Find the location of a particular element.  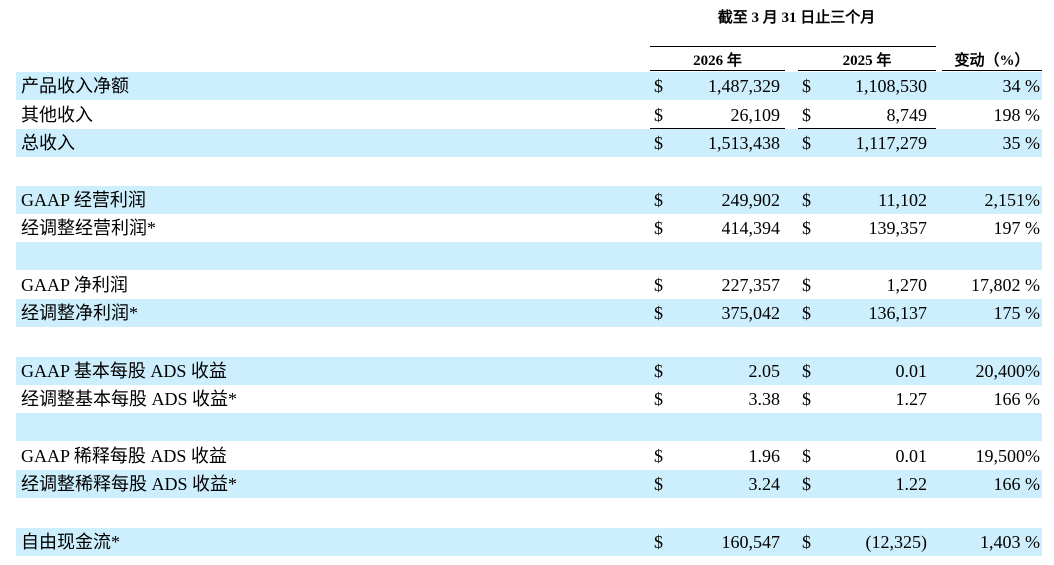

value-2025: 1.22 is located at coordinates (911, 484).